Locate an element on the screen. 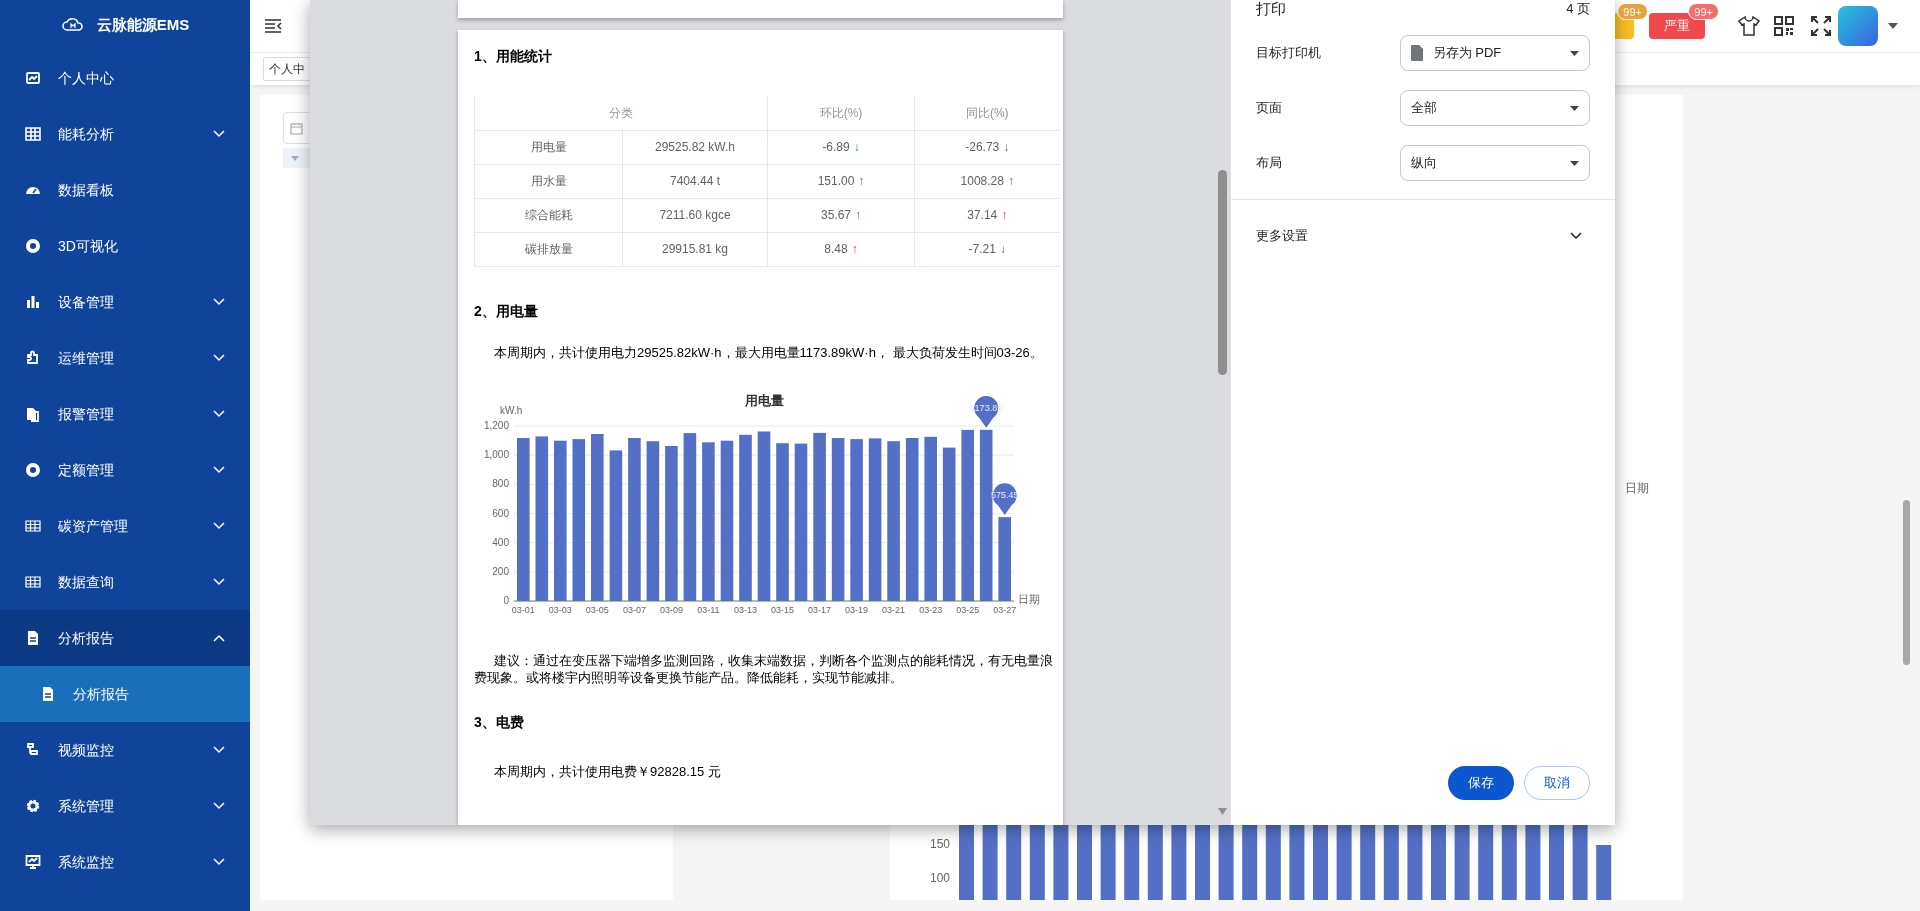  section-heading: 3、电费 is located at coordinates (499, 722).